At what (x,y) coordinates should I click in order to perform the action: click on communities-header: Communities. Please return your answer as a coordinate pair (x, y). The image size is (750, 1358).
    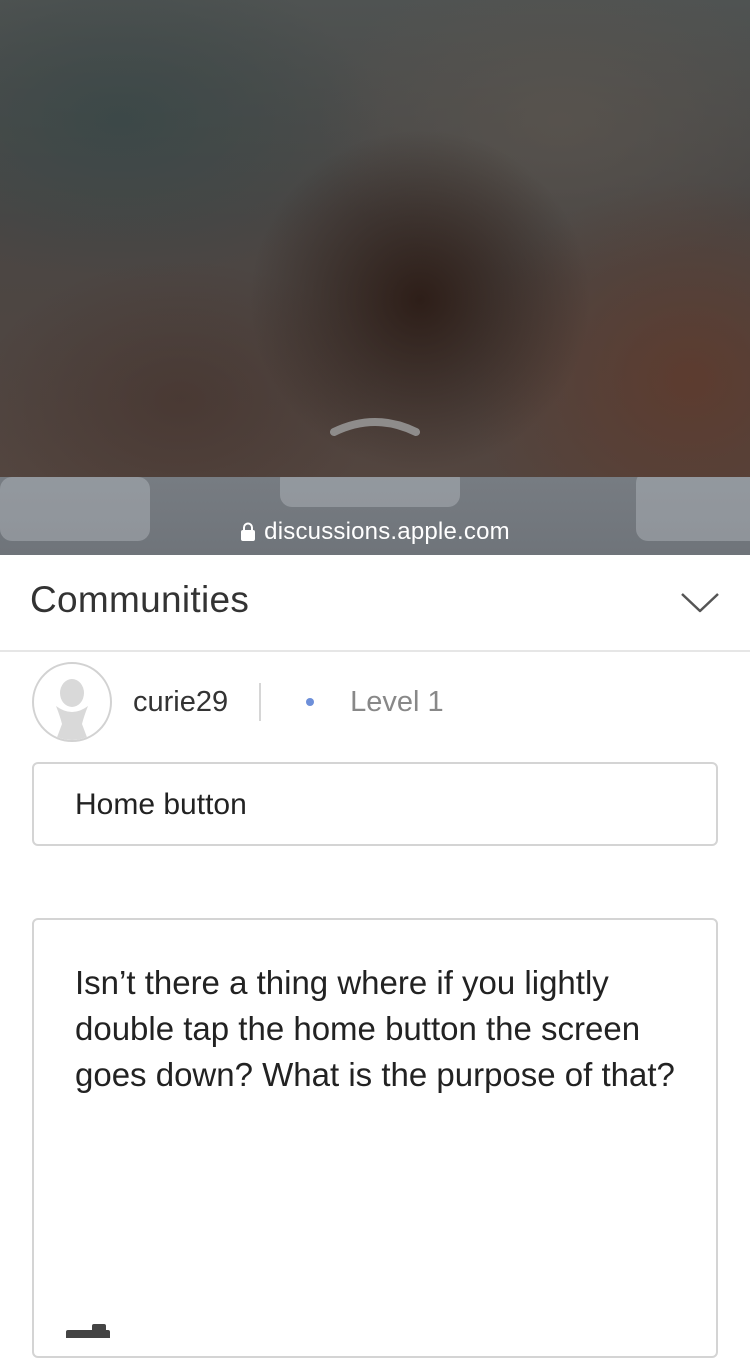
    Looking at the image, I should click on (375, 603).